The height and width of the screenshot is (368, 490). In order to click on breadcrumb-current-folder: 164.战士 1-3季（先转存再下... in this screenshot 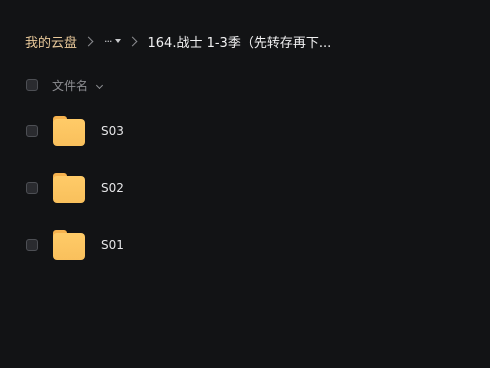, I will do `click(239, 43)`.